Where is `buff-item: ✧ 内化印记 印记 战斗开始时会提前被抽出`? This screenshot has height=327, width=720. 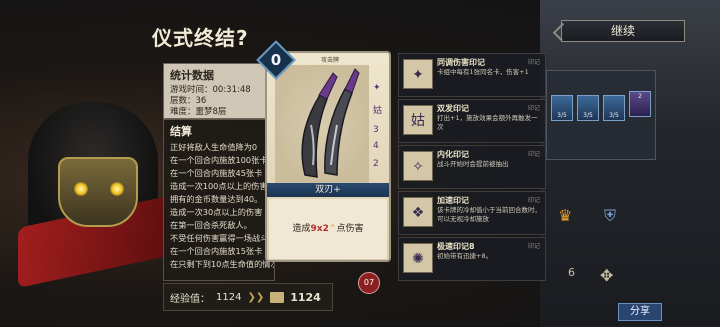
buff-item: ✧ 内化印记 印记 战斗开始时会提前被抽出 is located at coordinates (472, 167).